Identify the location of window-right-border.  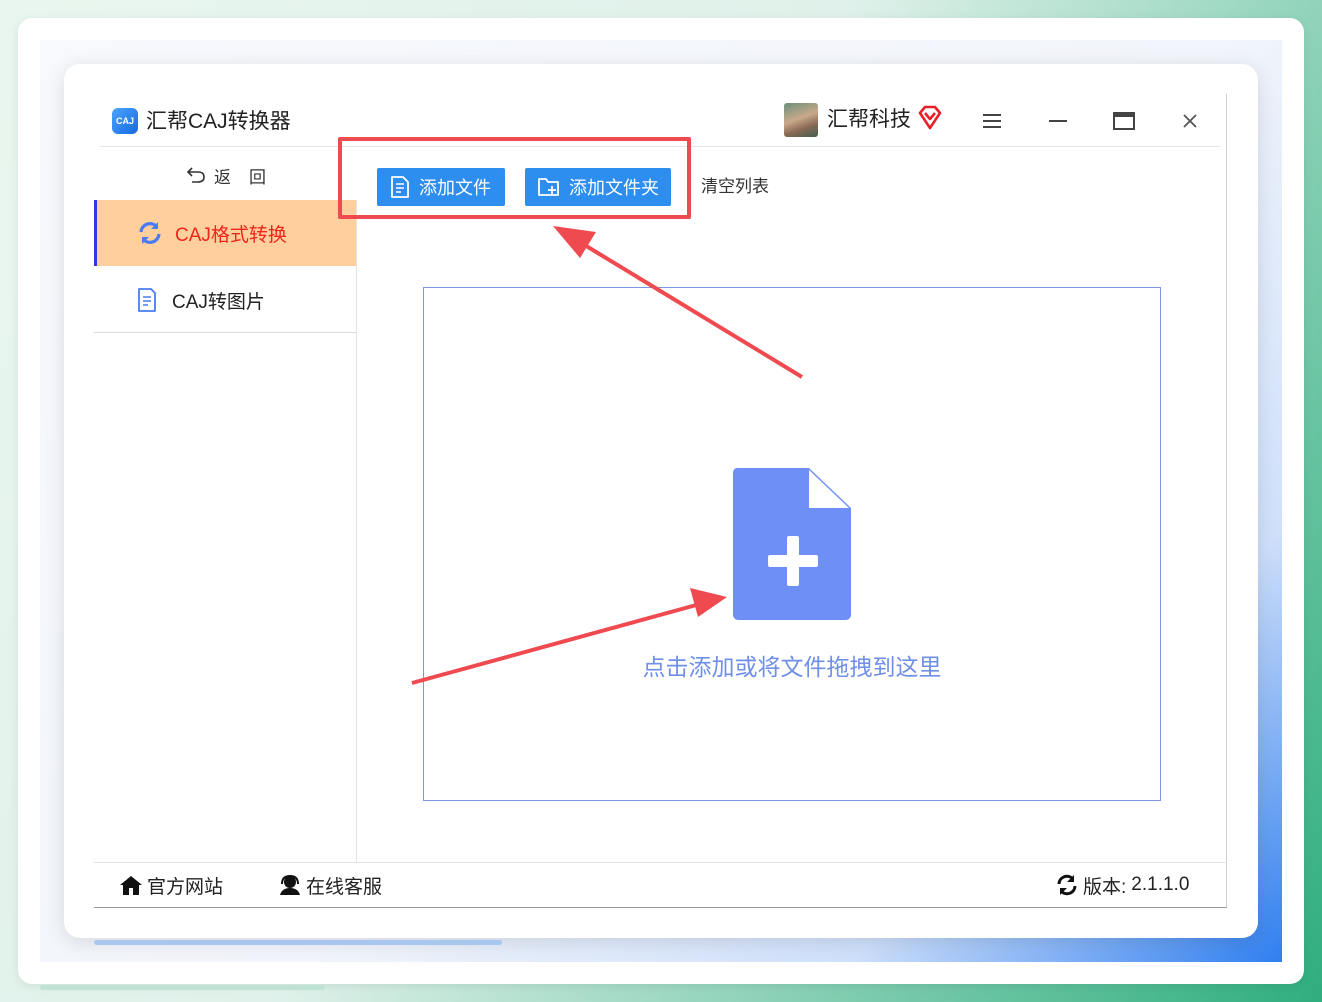
(1226, 501).